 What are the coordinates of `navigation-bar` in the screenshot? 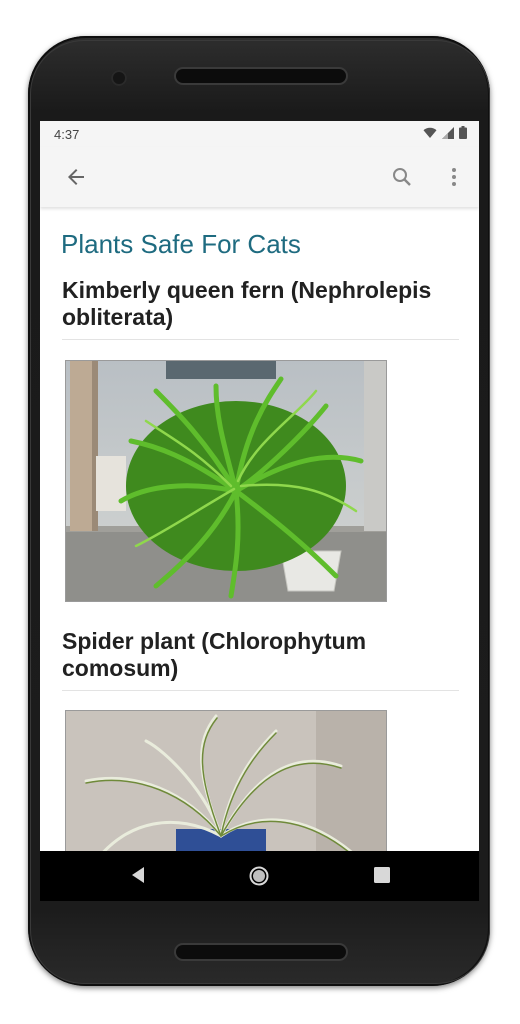 It's located at (259, 876).